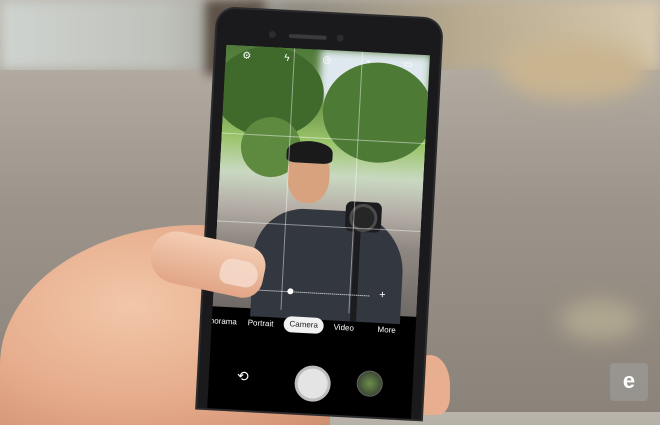 This screenshot has height=425, width=660. What do you see at coordinates (370, 383) in the screenshot?
I see `gallery-thumbnail` at bounding box center [370, 383].